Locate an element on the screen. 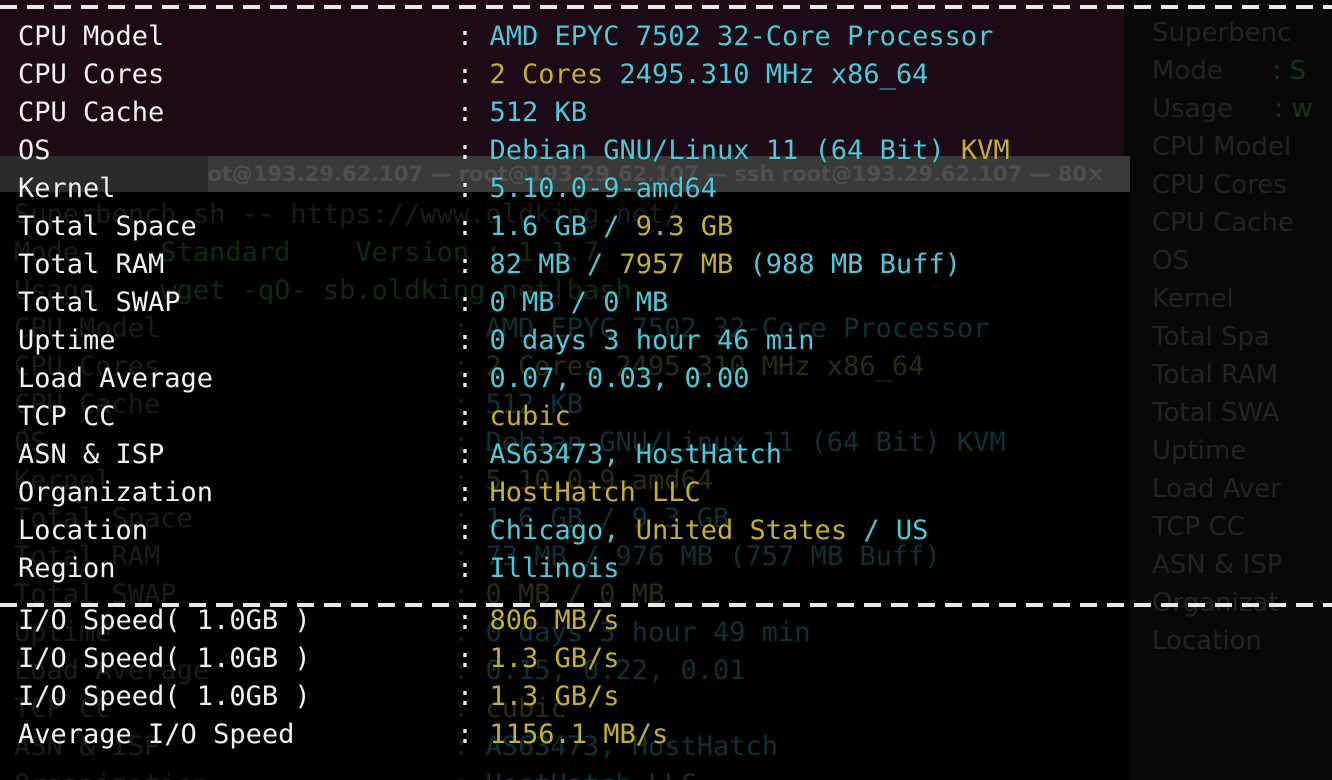 The width and height of the screenshot is (1332, 780). right-window-row: Mode : S is located at coordinates (1229, 71).